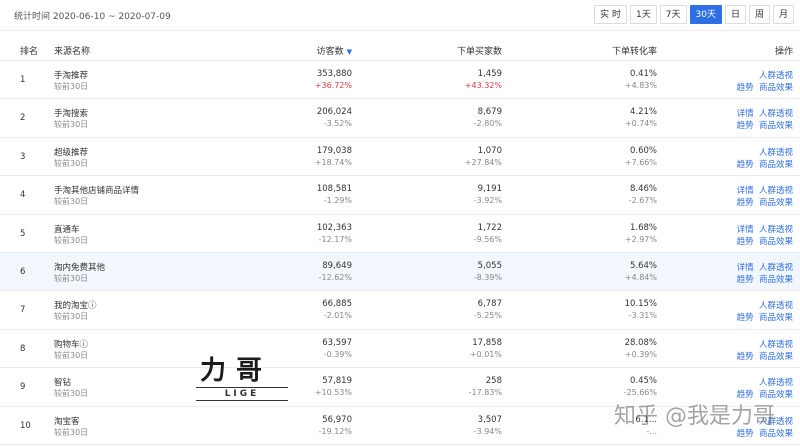 This screenshot has height=447, width=800. Describe the element at coordinates (643, 14) in the screenshot. I see `time-button: 1天` at that location.